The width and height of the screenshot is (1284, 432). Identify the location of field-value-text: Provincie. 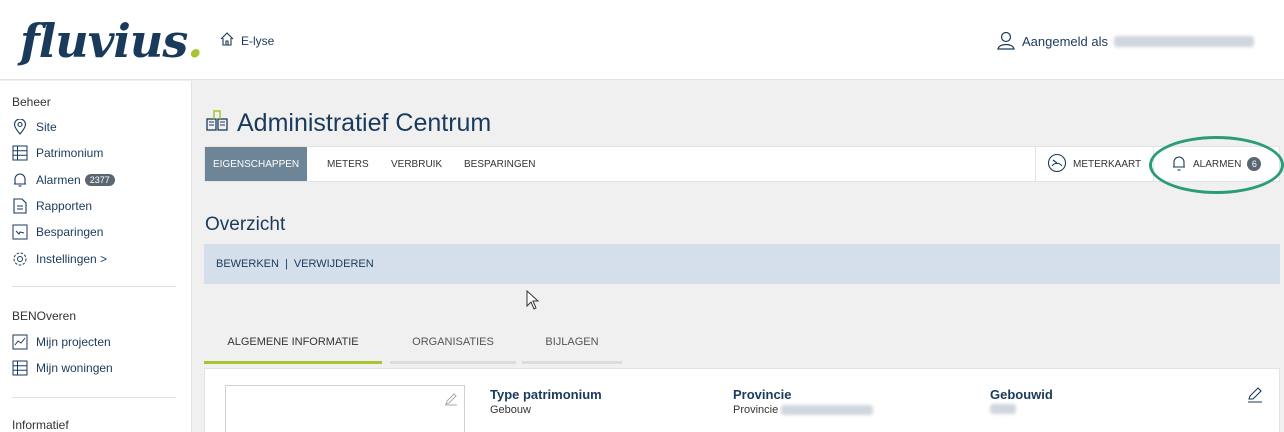
(756, 410).